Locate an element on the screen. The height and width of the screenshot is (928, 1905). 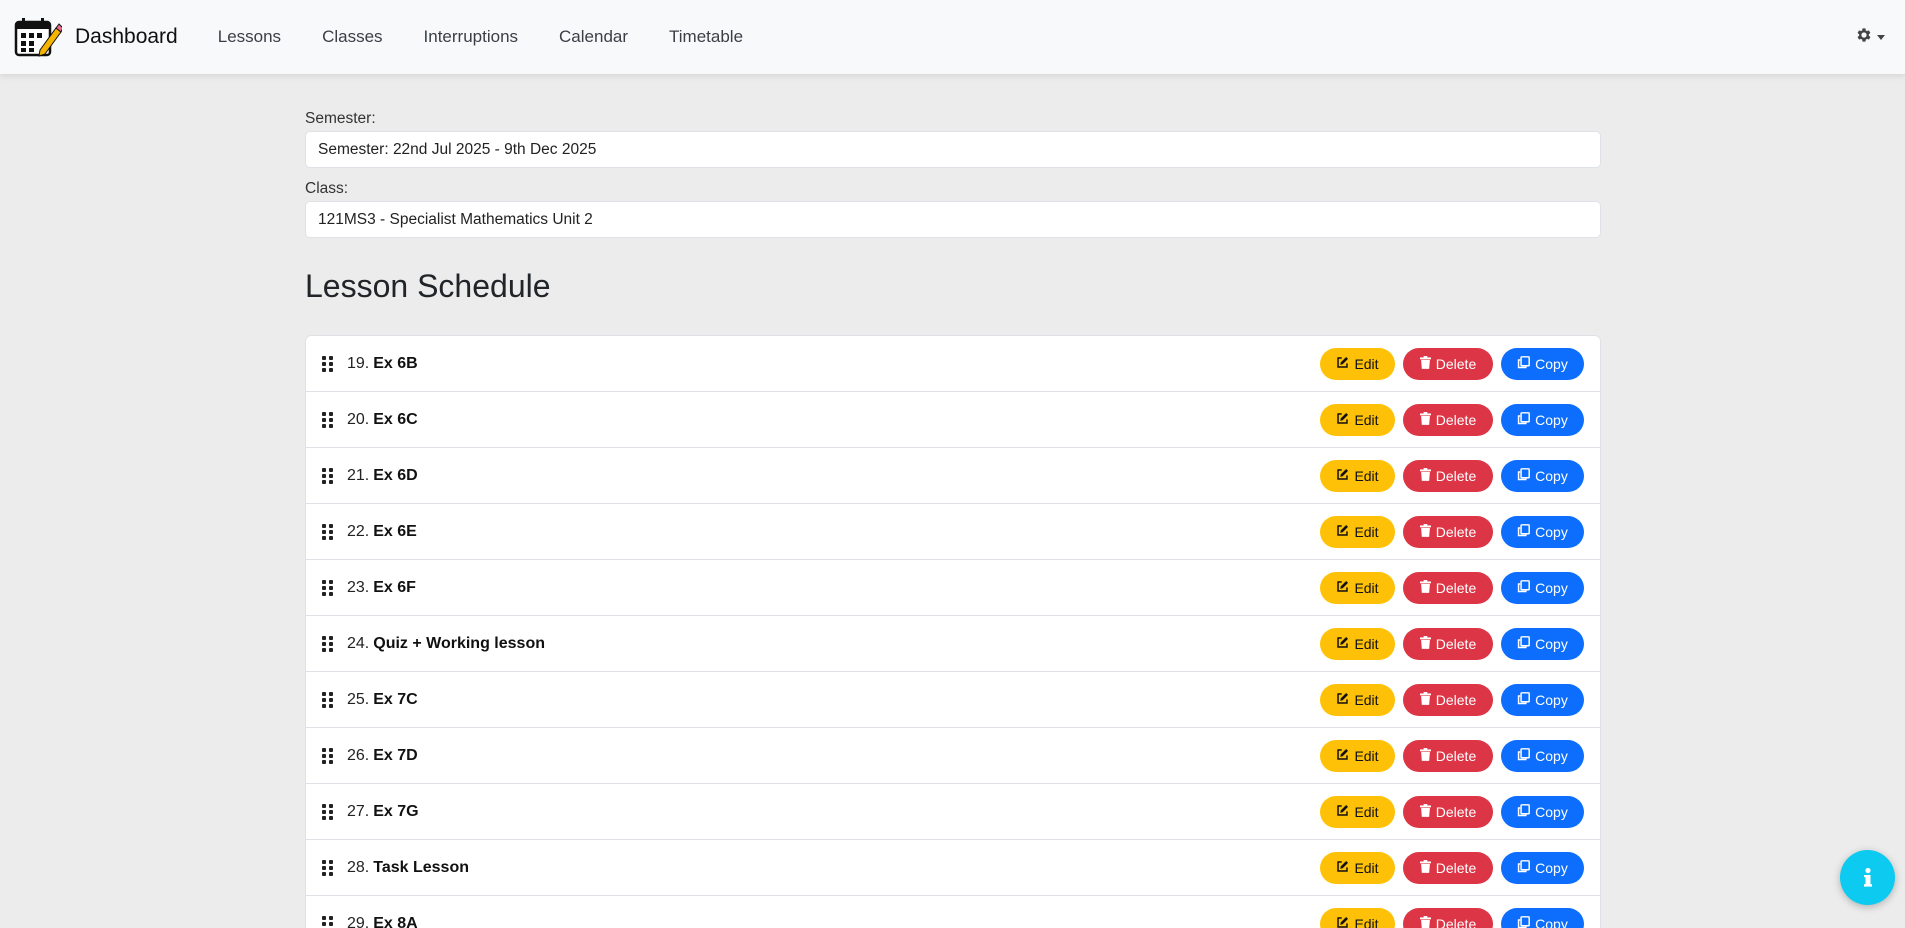
semester-select: Semester: 22nd Jul 2025 - 9th Dec 2025 is located at coordinates (953, 149).